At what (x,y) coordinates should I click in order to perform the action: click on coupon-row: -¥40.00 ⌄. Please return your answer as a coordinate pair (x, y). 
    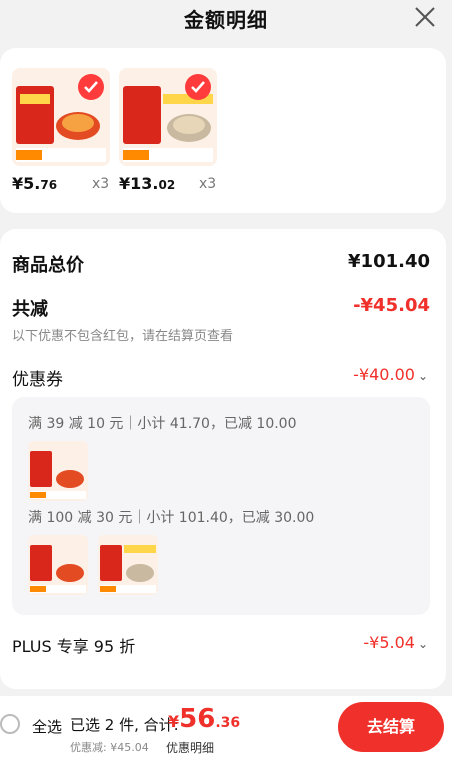
    Looking at the image, I should click on (390, 374).